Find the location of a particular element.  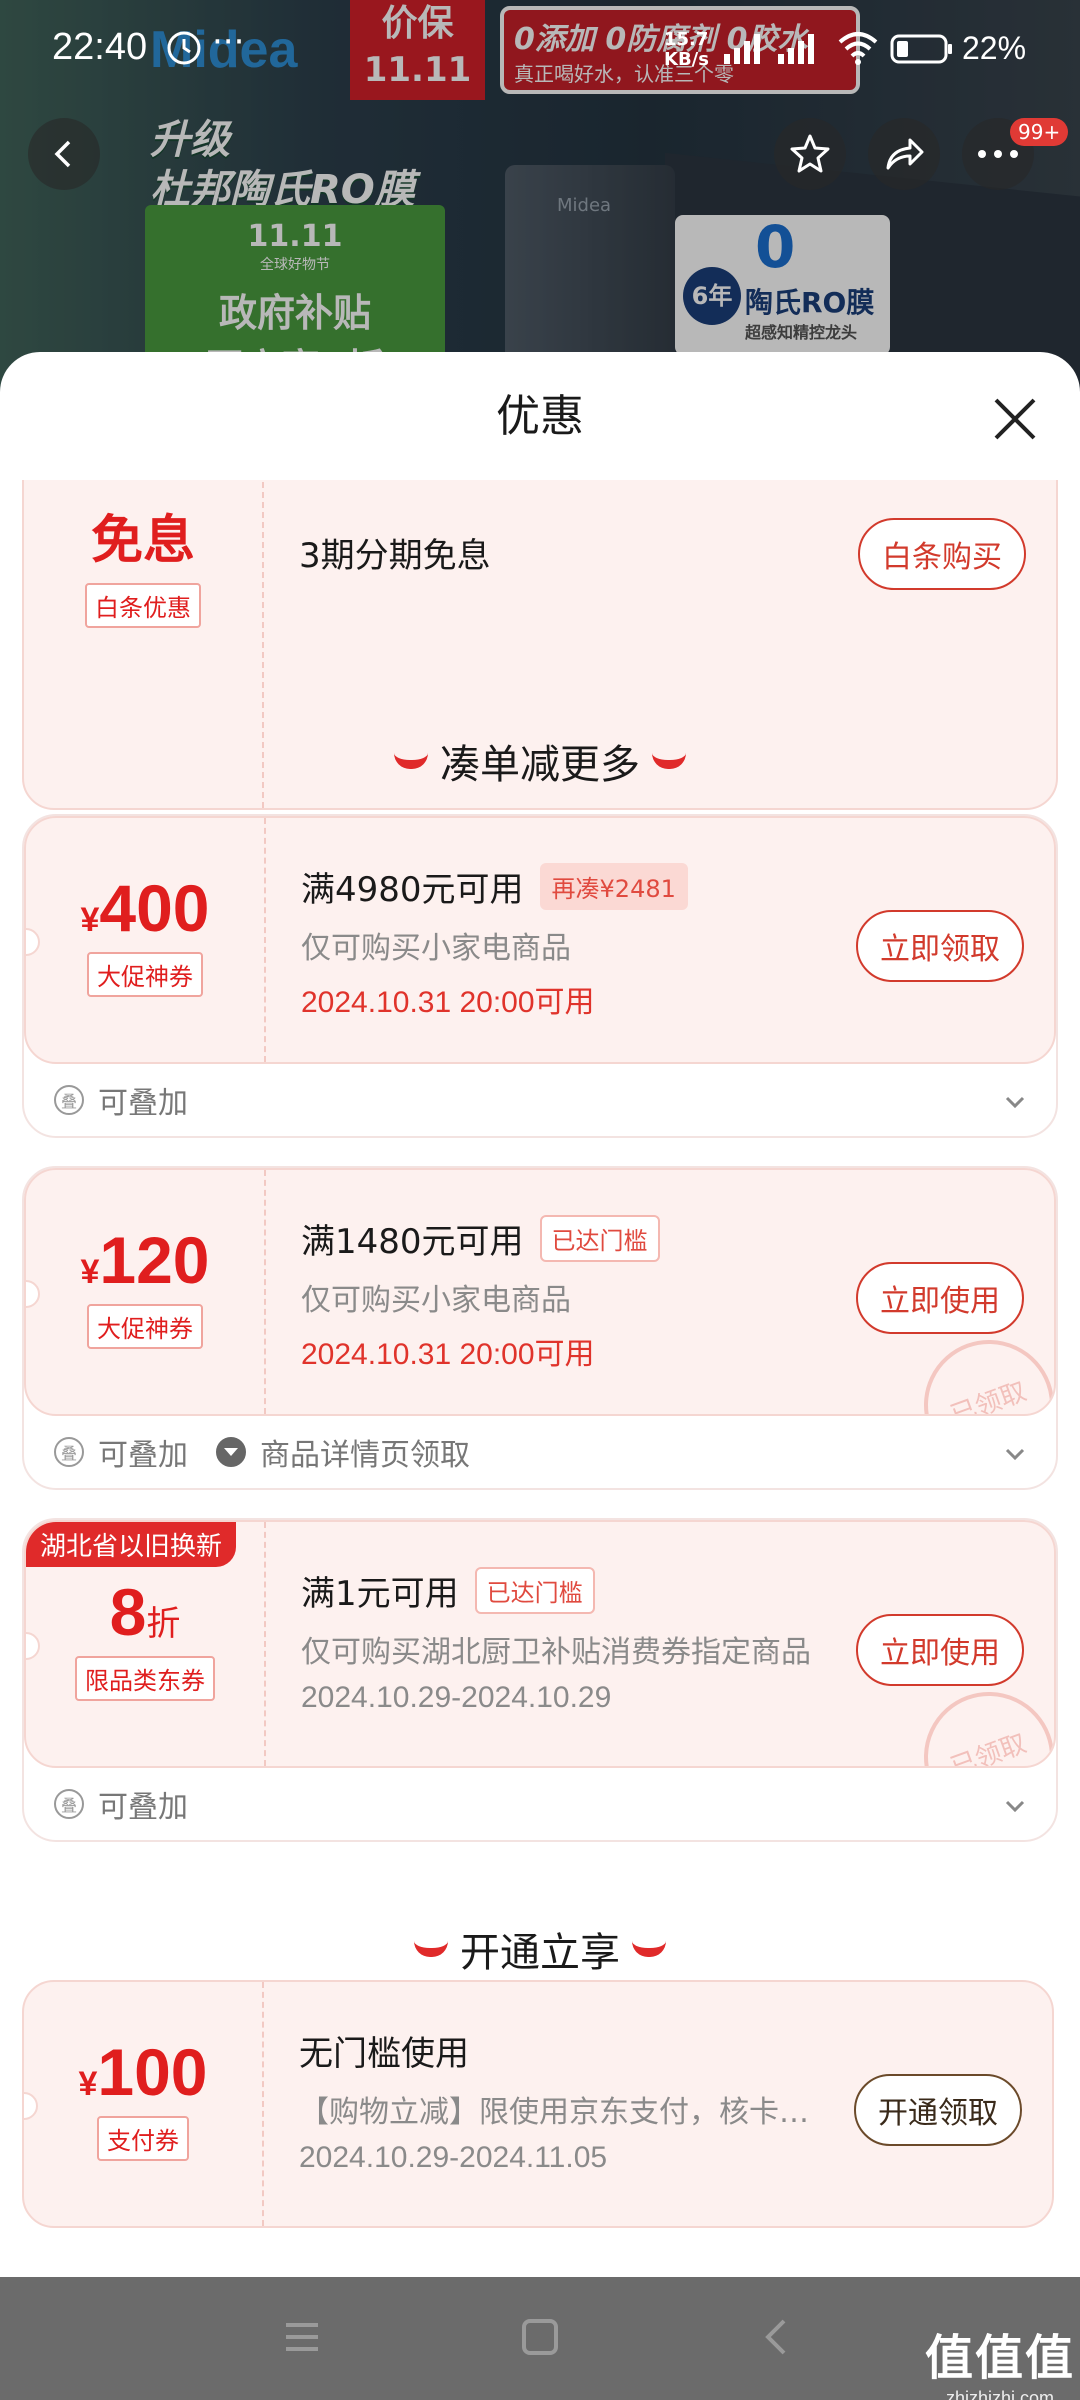

home-icon is located at coordinates (540, 2339).